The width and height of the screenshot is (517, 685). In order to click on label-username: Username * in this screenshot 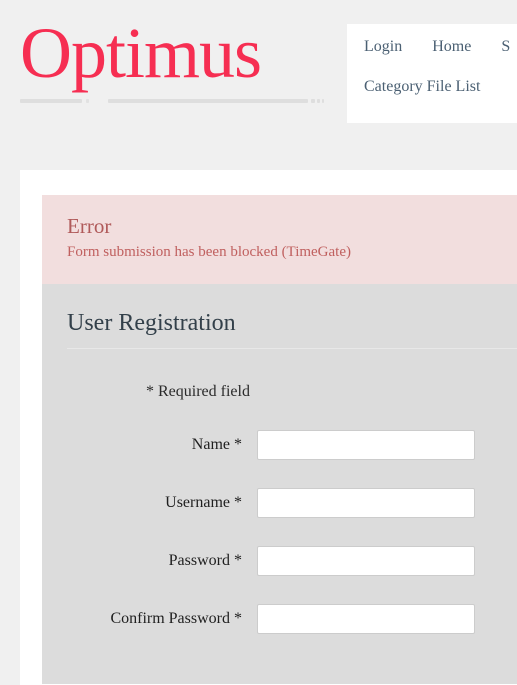, I will do `click(203, 502)`.